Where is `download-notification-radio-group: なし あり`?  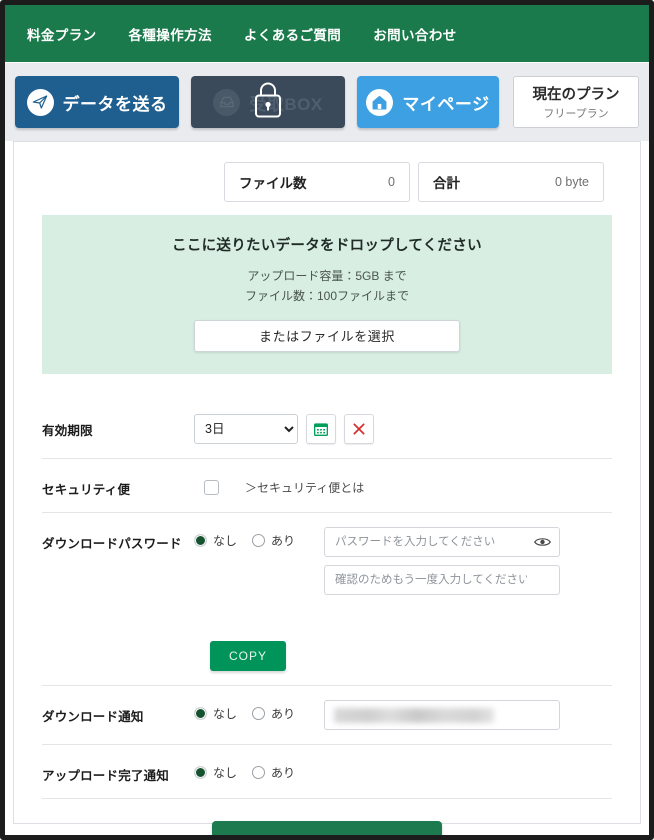 download-notification-radio-group: なし あり is located at coordinates (255, 711).